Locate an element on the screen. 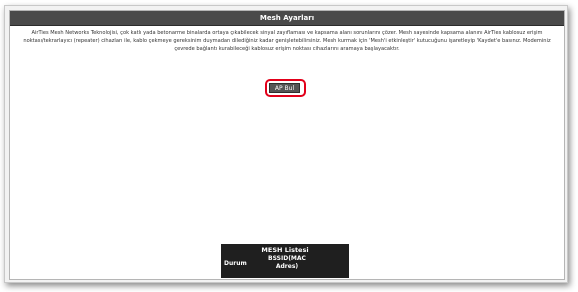 This screenshot has width=578, height=292. ap-search-button: AP Bul is located at coordinates (284, 88).